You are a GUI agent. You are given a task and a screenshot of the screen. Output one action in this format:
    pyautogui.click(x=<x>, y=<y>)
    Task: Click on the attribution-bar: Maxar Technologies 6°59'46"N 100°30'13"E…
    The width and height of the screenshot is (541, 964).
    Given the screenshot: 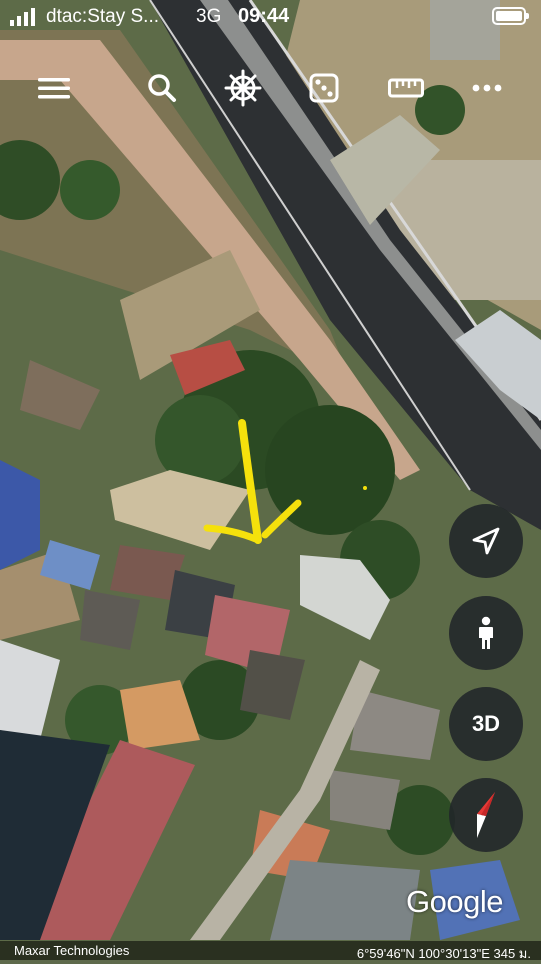 What is the action you would take?
    pyautogui.click(x=270, y=951)
    